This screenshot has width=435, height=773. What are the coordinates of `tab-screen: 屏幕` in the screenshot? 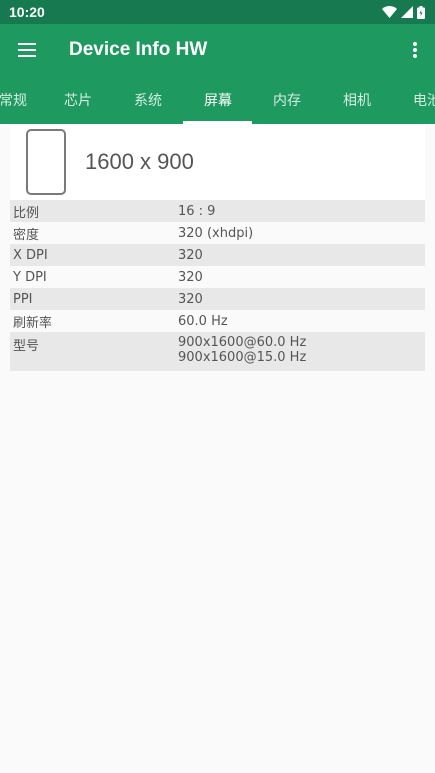 It's located at (218, 100).